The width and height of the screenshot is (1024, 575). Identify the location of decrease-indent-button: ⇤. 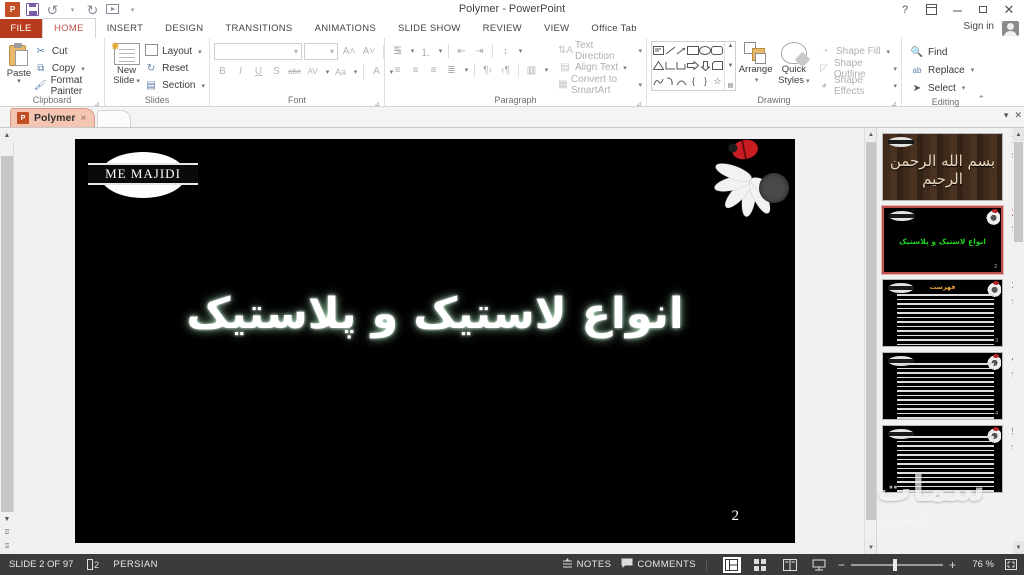
(461, 51).